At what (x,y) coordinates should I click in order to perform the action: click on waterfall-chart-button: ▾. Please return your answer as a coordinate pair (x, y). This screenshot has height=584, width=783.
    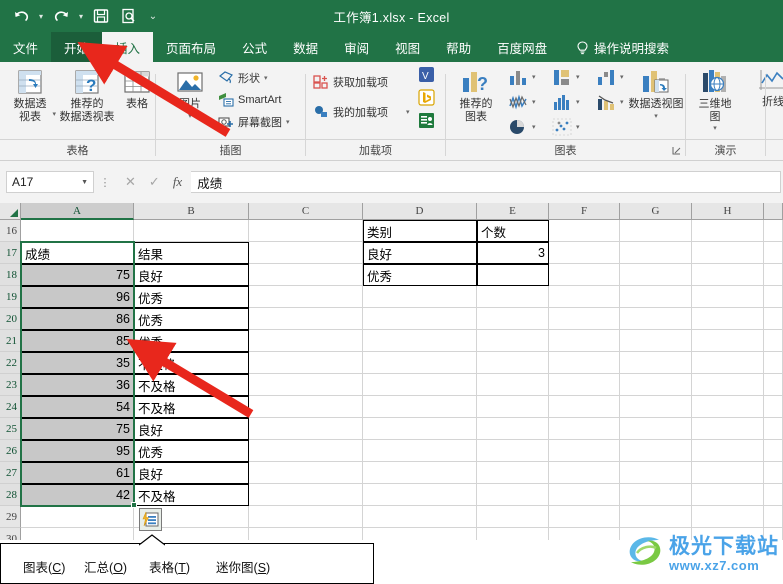
    Looking at the image, I should click on (610, 77).